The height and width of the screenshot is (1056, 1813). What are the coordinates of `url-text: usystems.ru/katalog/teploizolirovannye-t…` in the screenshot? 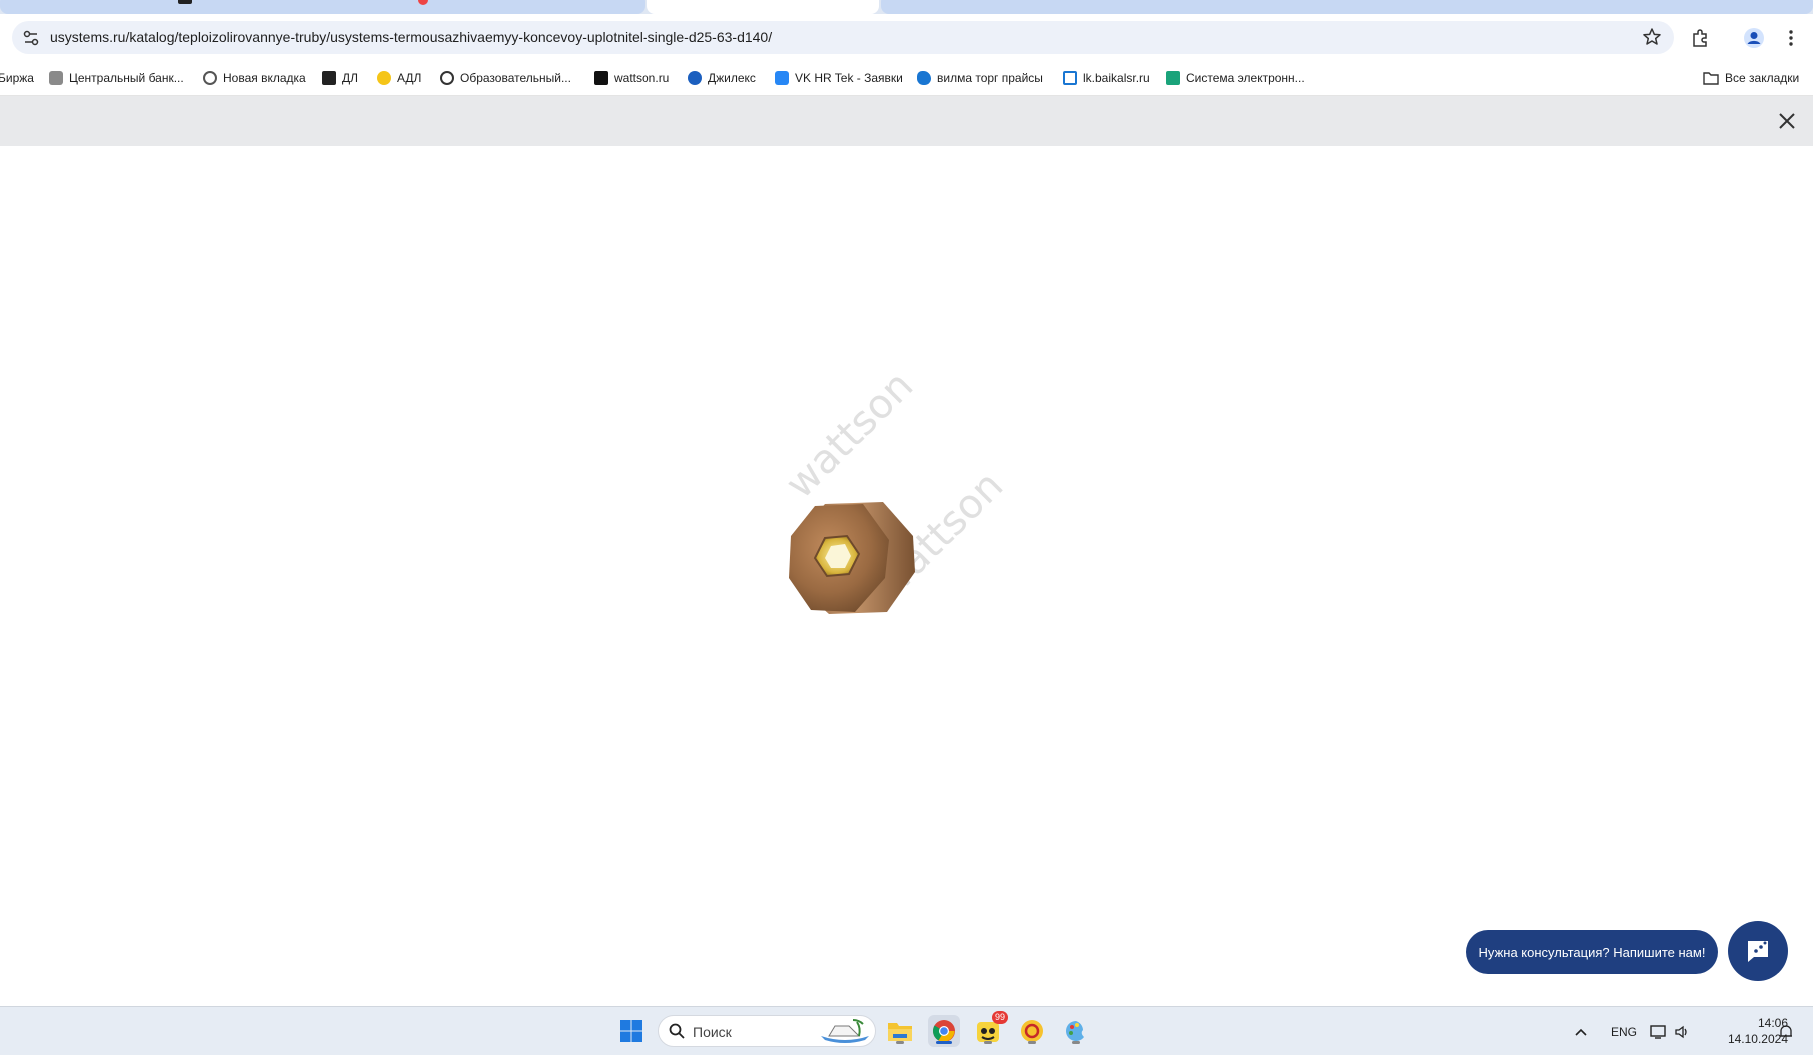 It's located at (411, 37).